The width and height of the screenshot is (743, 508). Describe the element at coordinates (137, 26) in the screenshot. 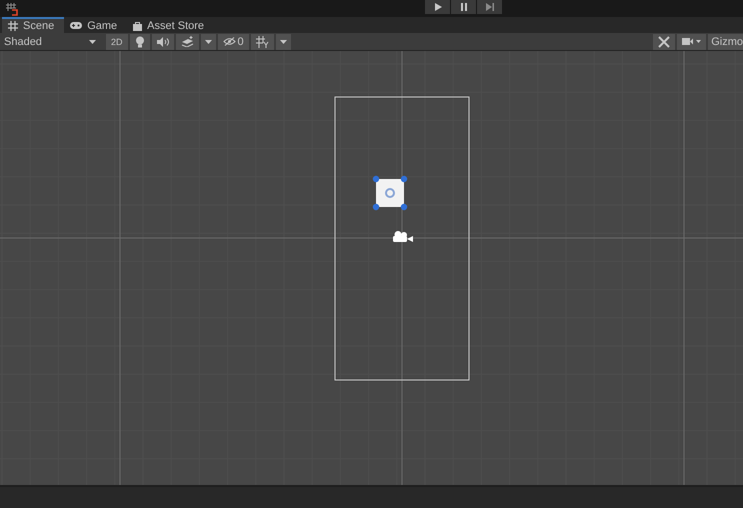

I see `shopping-bag-icon` at that location.